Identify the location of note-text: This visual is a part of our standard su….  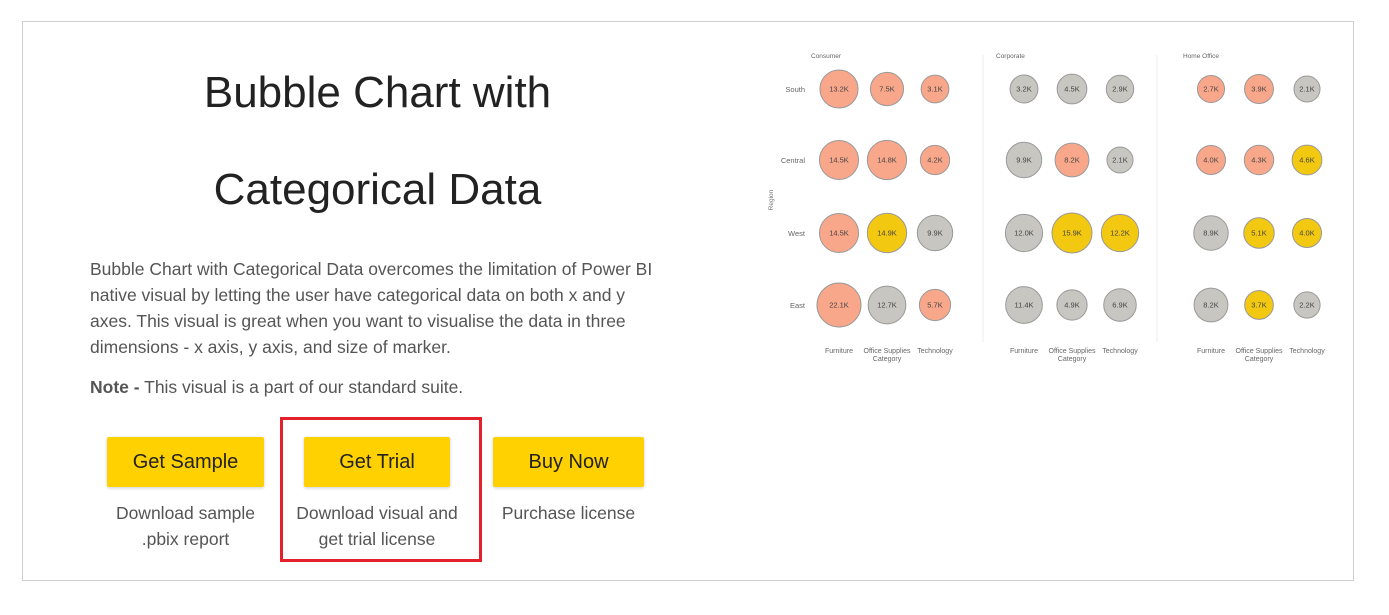
(301, 387).